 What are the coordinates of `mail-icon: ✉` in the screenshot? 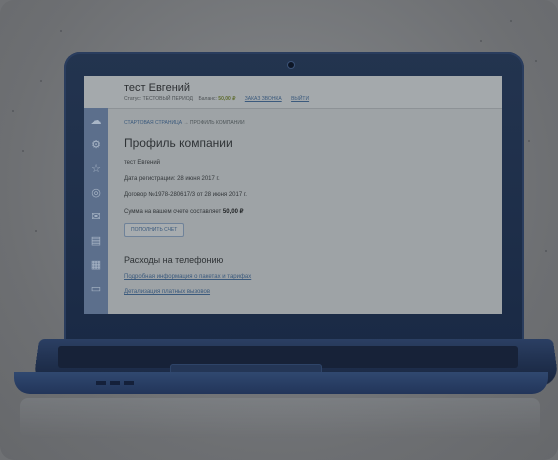 It's located at (96, 217).